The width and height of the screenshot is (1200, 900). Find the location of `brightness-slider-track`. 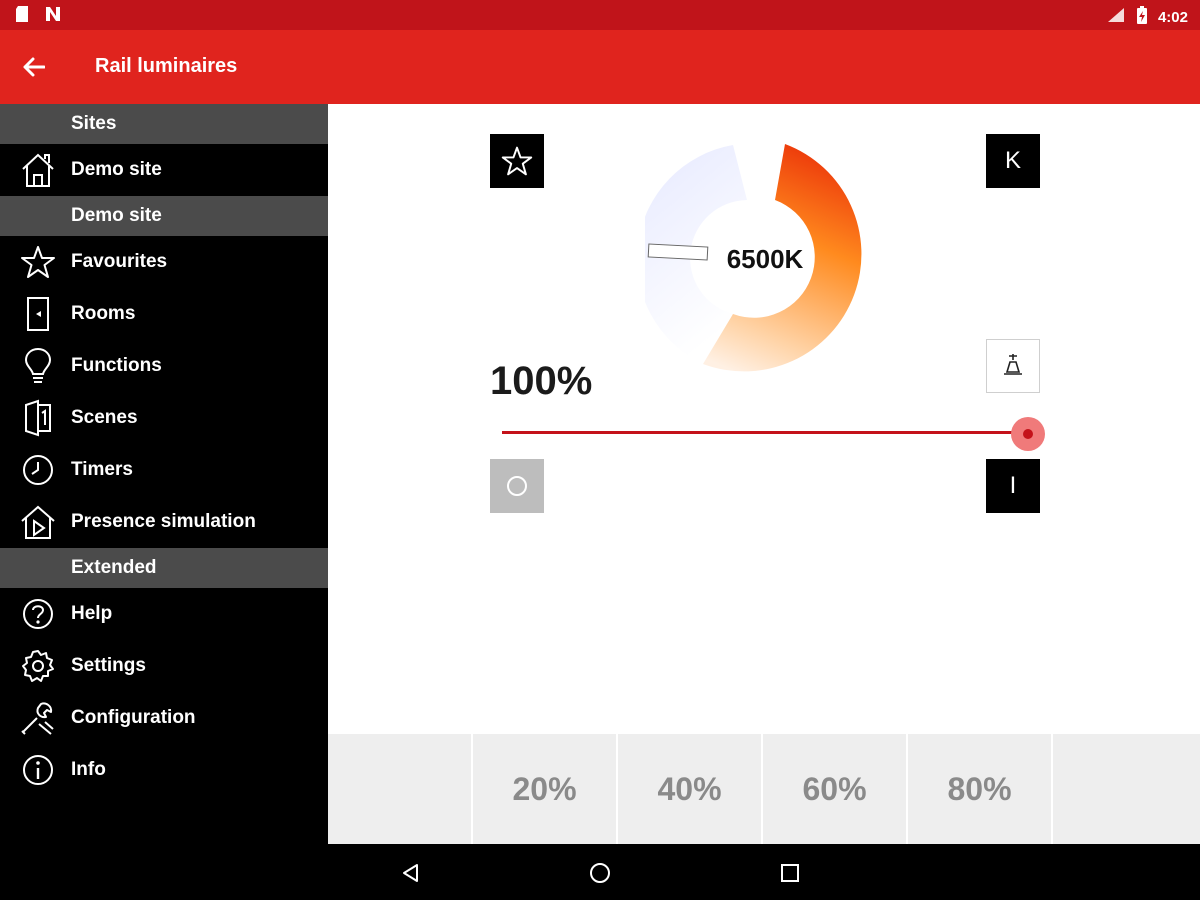

brightness-slider-track is located at coordinates (765, 432).